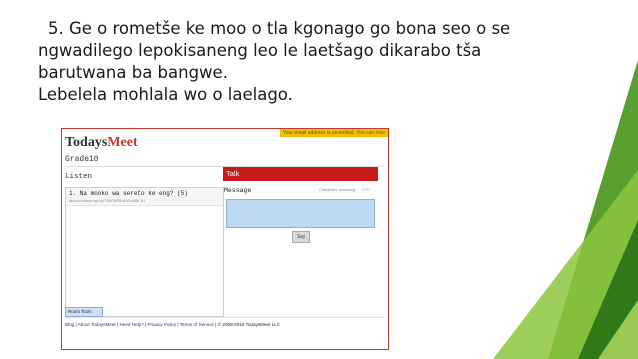 The height and width of the screenshot is (359, 638). What do you see at coordinates (249, 324) in the screenshot?
I see `footer-copyright: © 2008-2015 TodaysMeet LLC` at bounding box center [249, 324].